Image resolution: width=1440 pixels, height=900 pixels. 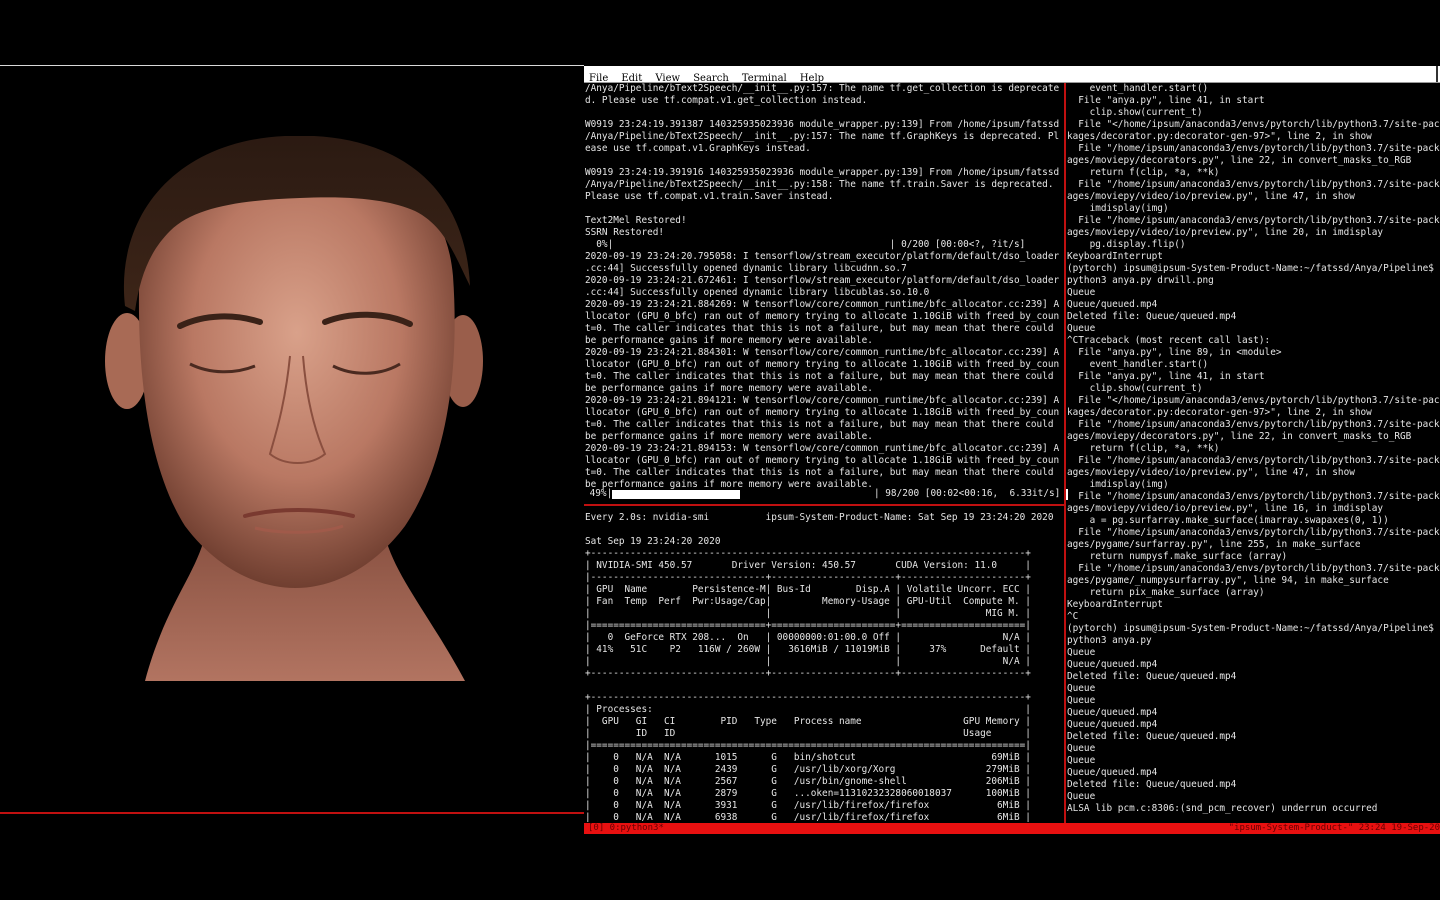 I want to click on output-line: event_handler.start(), so click(x=1138, y=88).